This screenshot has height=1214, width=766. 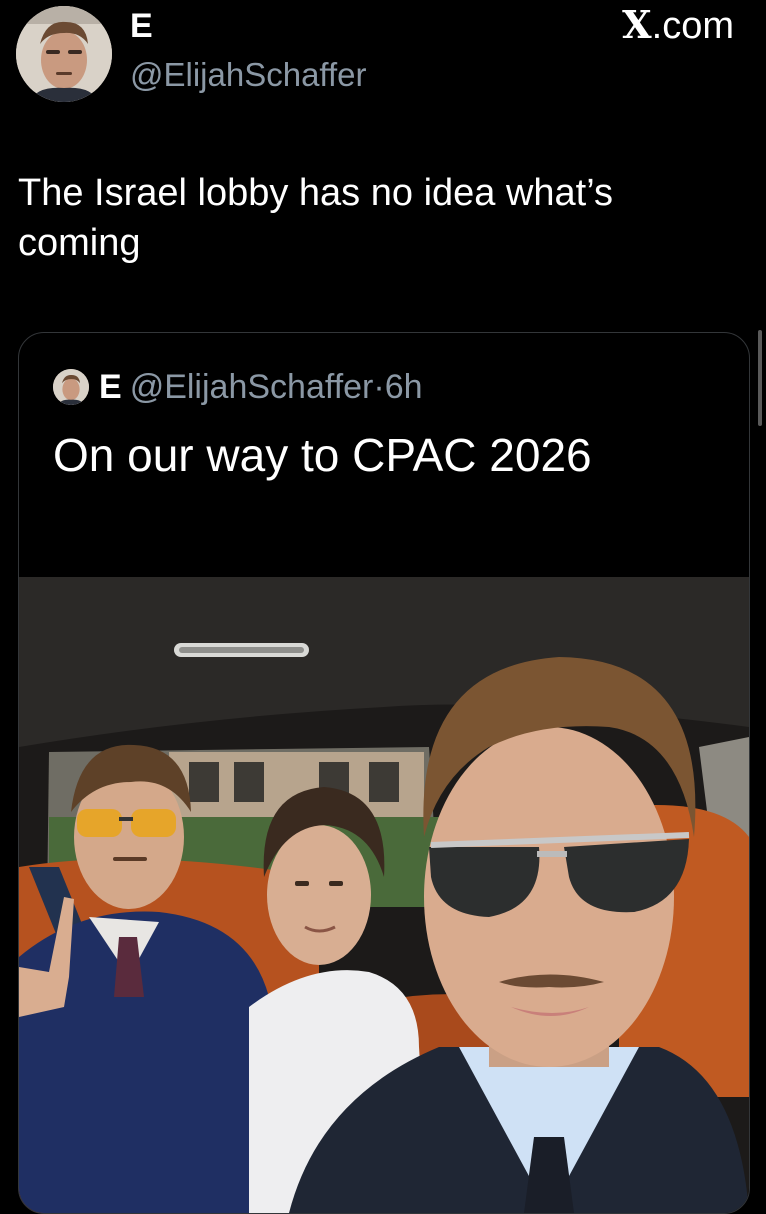 What do you see at coordinates (760, 378) in the screenshot?
I see `scrollbar` at bounding box center [760, 378].